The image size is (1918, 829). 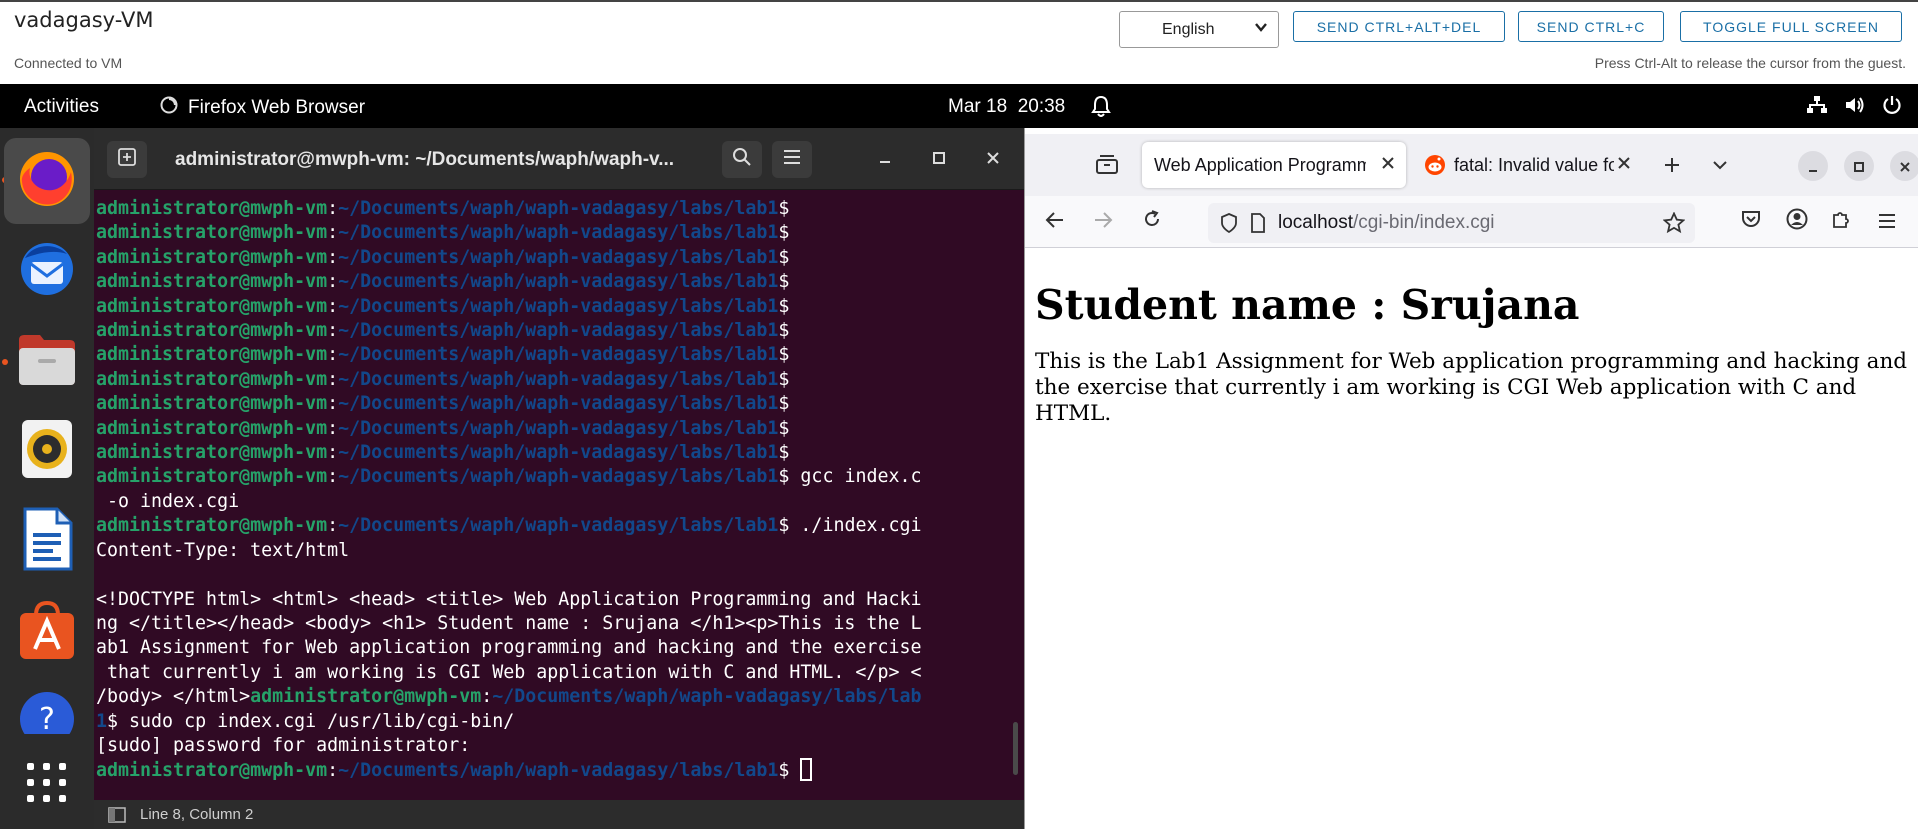 I want to click on terminal-scrollbar, so click(x=1015, y=748).